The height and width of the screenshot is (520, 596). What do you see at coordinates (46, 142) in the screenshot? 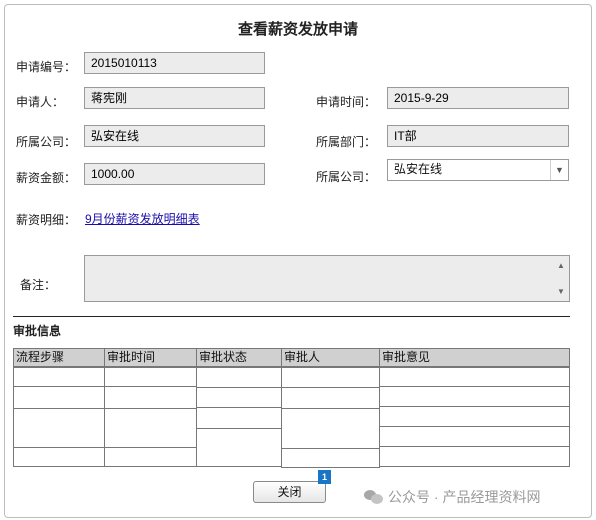
I see `company-label: 所属公司：` at bounding box center [46, 142].